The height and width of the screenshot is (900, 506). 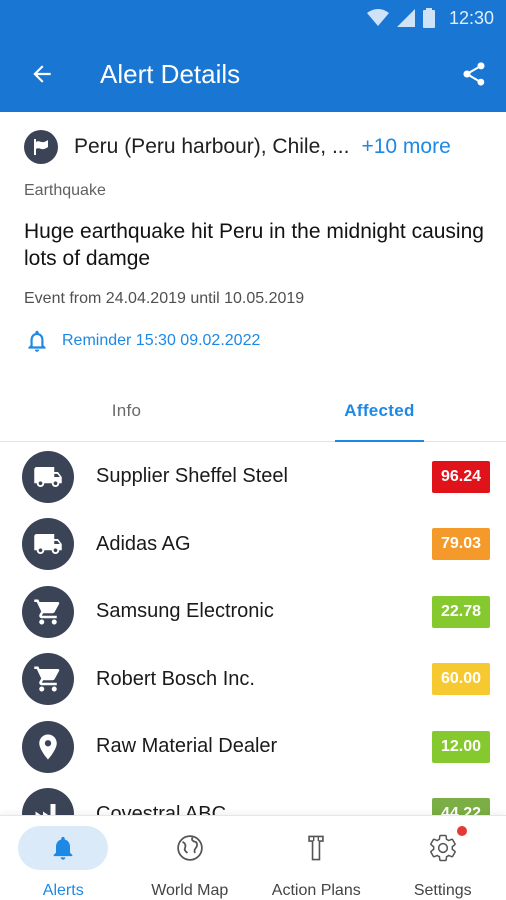 I want to click on location-pin-icon, so click(x=48, y=747).